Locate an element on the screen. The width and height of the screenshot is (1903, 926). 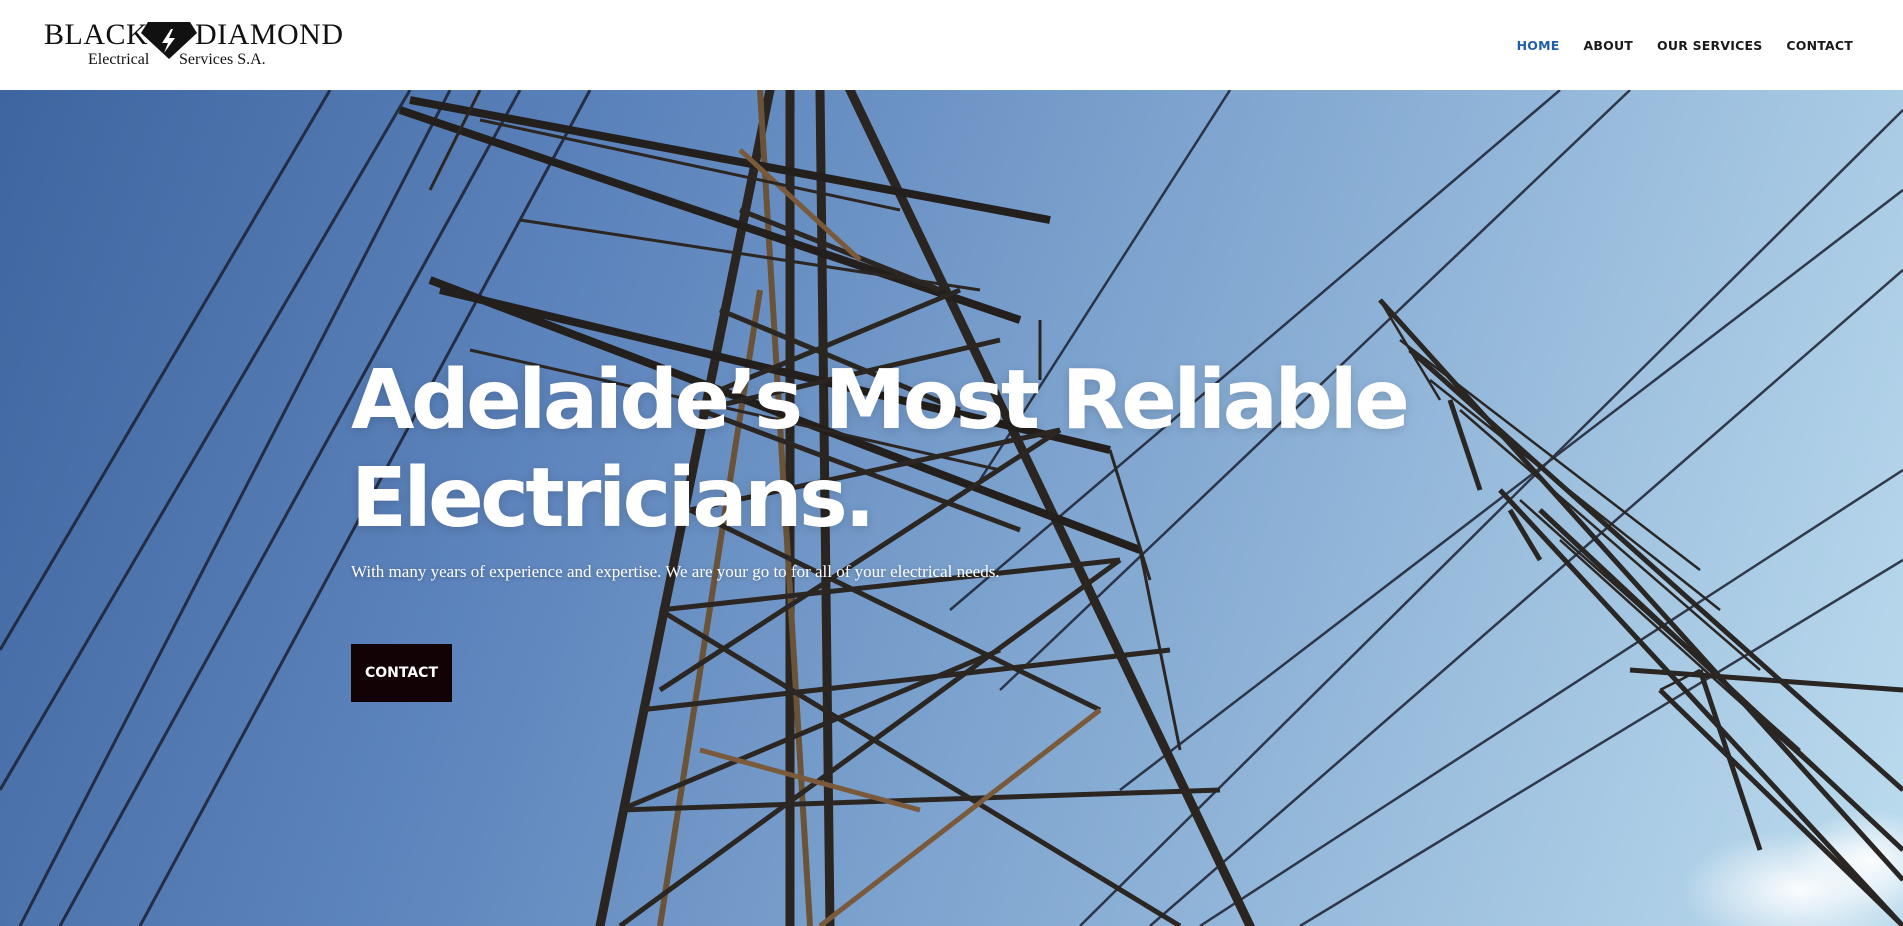
main-nav: HOME ABOUT OUR SERVICES CONTACT is located at coordinates (1673, 45).